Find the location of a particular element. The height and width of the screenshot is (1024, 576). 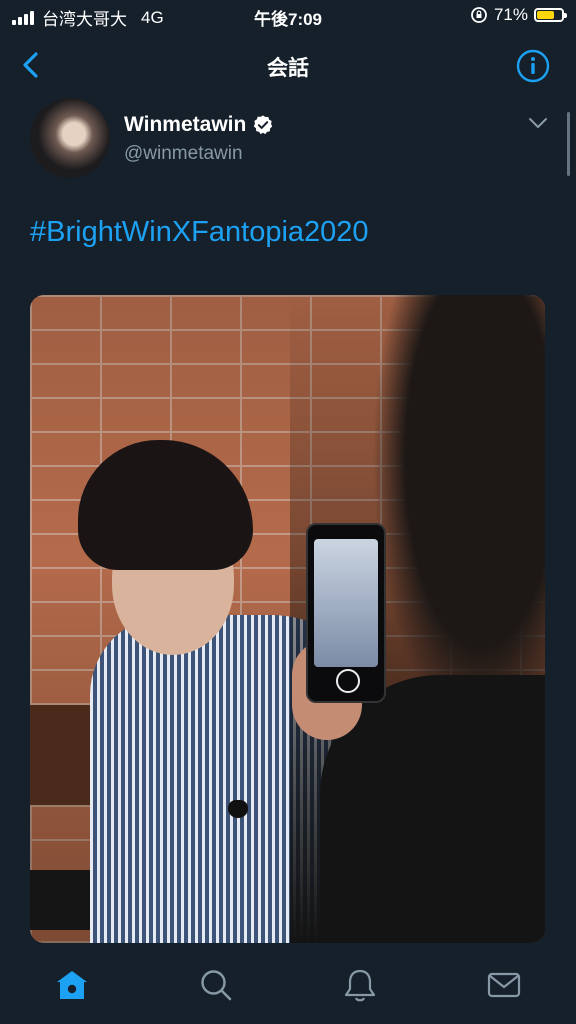

scrollbar is located at coordinates (568, 144).